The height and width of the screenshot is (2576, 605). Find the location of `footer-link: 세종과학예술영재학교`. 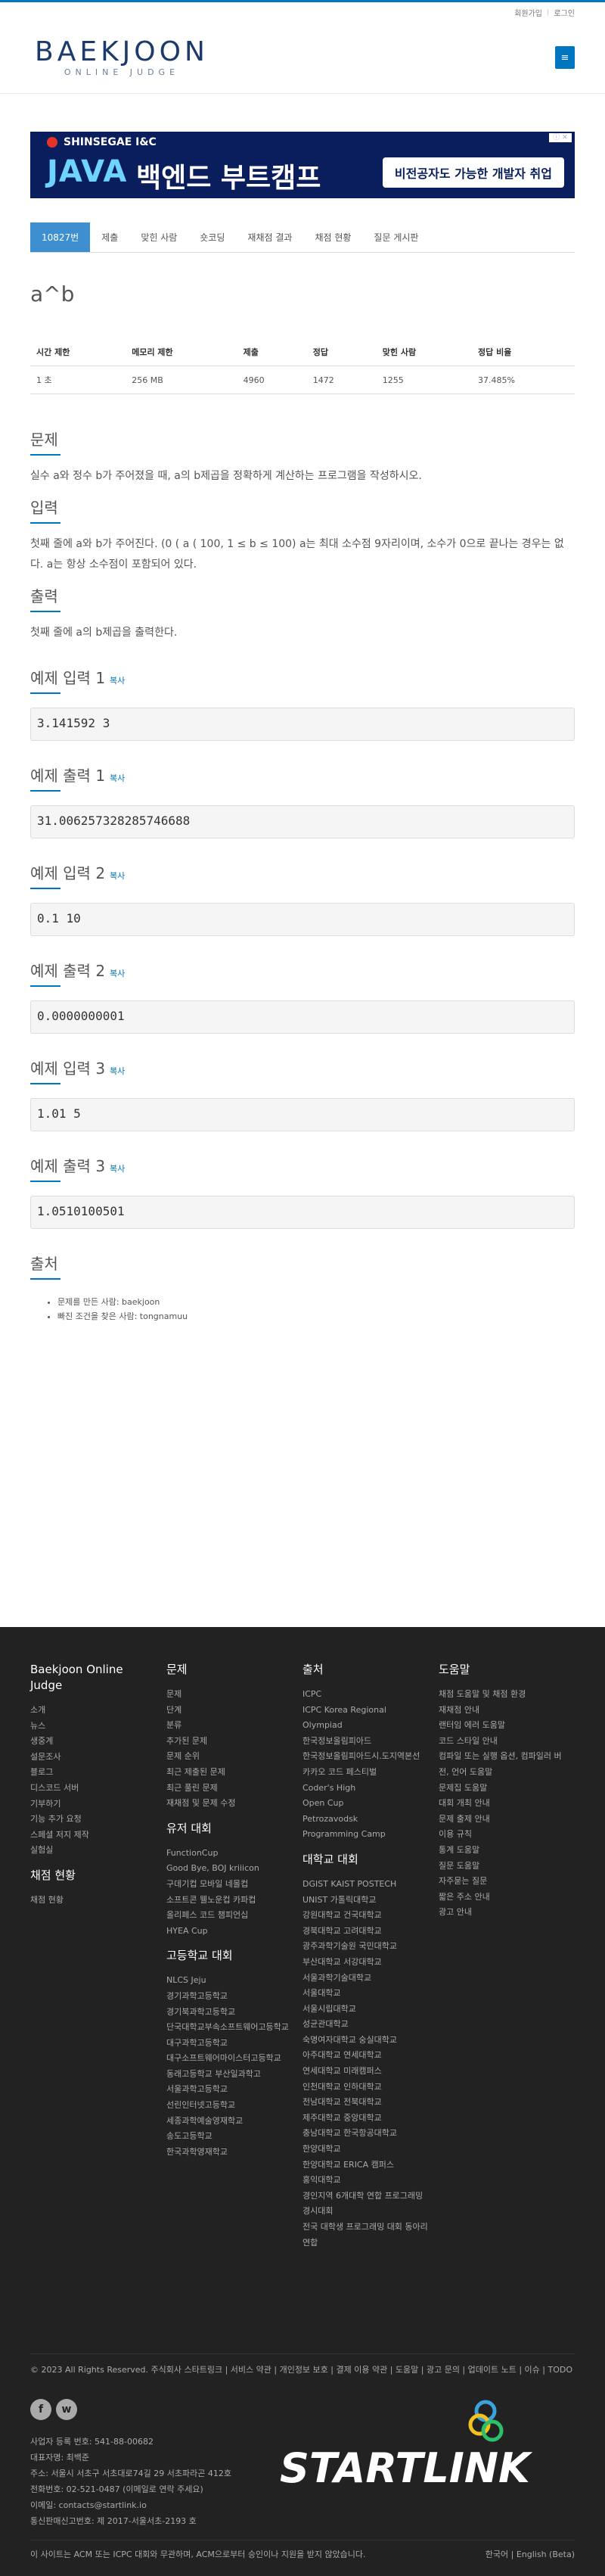

footer-link: 세종과학예술영재학교 is located at coordinates (229, 2122).